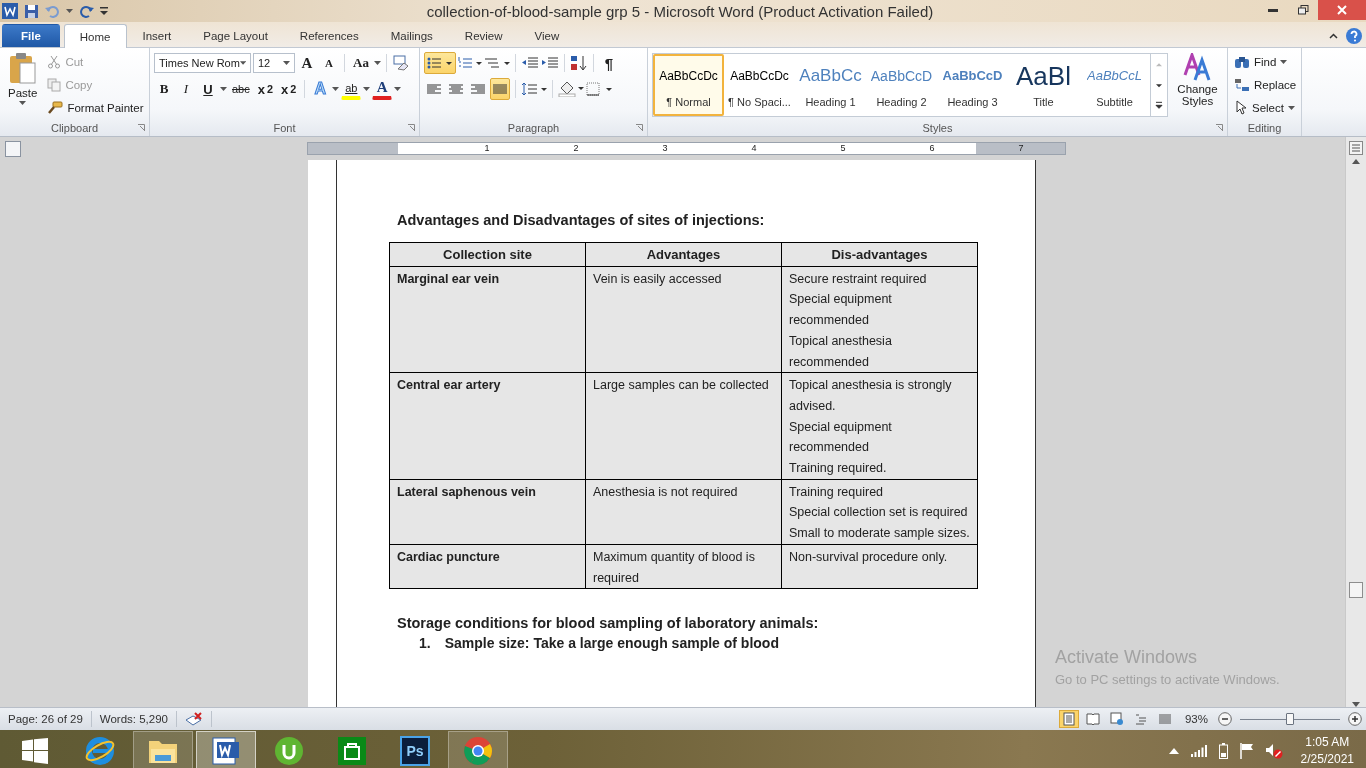 The width and height of the screenshot is (1366, 768). What do you see at coordinates (972, 85) in the screenshot?
I see `style-item: AaBbCcD Heading 3` at bounding box center [972, 85].